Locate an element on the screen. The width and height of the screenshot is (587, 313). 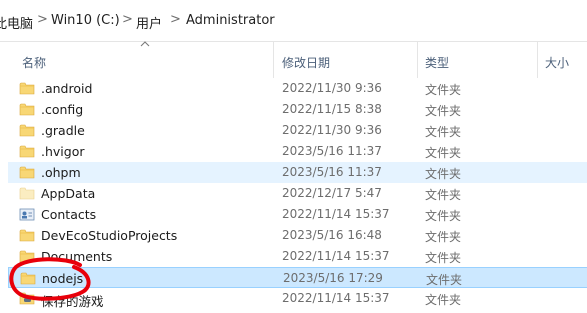
file-name: .gradle is located at coordinates (63, 130).